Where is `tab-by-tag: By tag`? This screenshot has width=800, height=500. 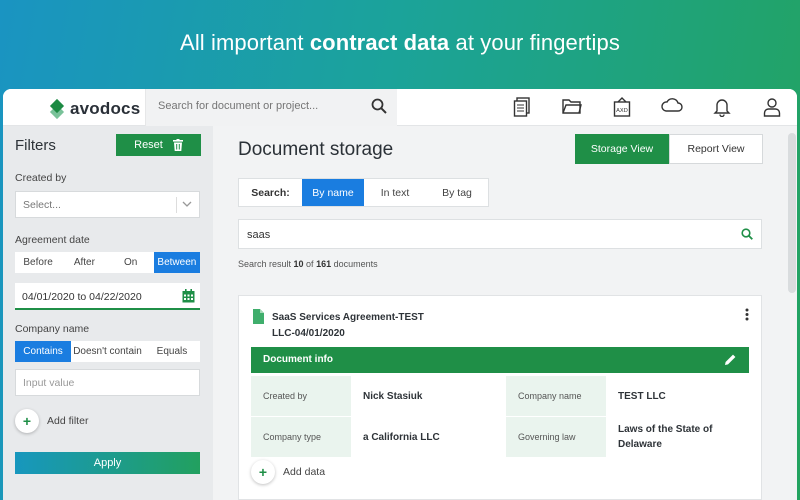 tab-by-tag: By tag is located at coordinates (457, 192).